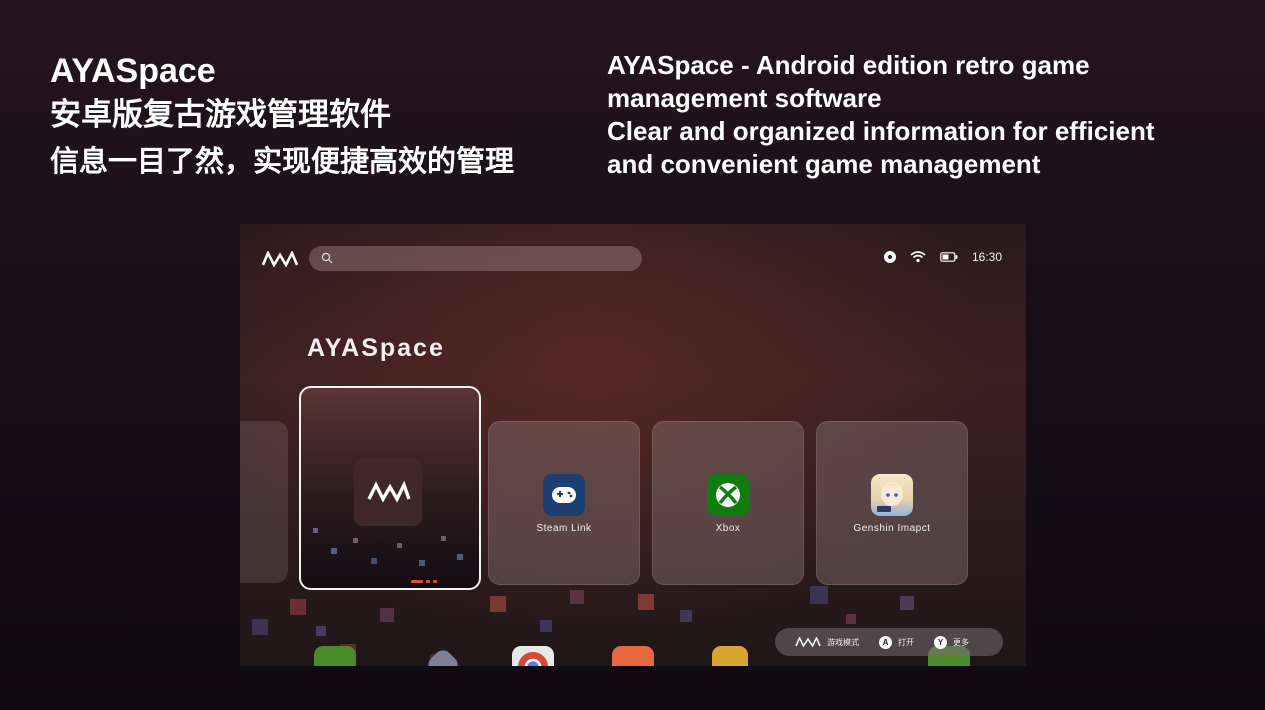 This screenshot has height=710, width=1265. I want to click on app-card-ayaspace-selected, so click(390, 488).